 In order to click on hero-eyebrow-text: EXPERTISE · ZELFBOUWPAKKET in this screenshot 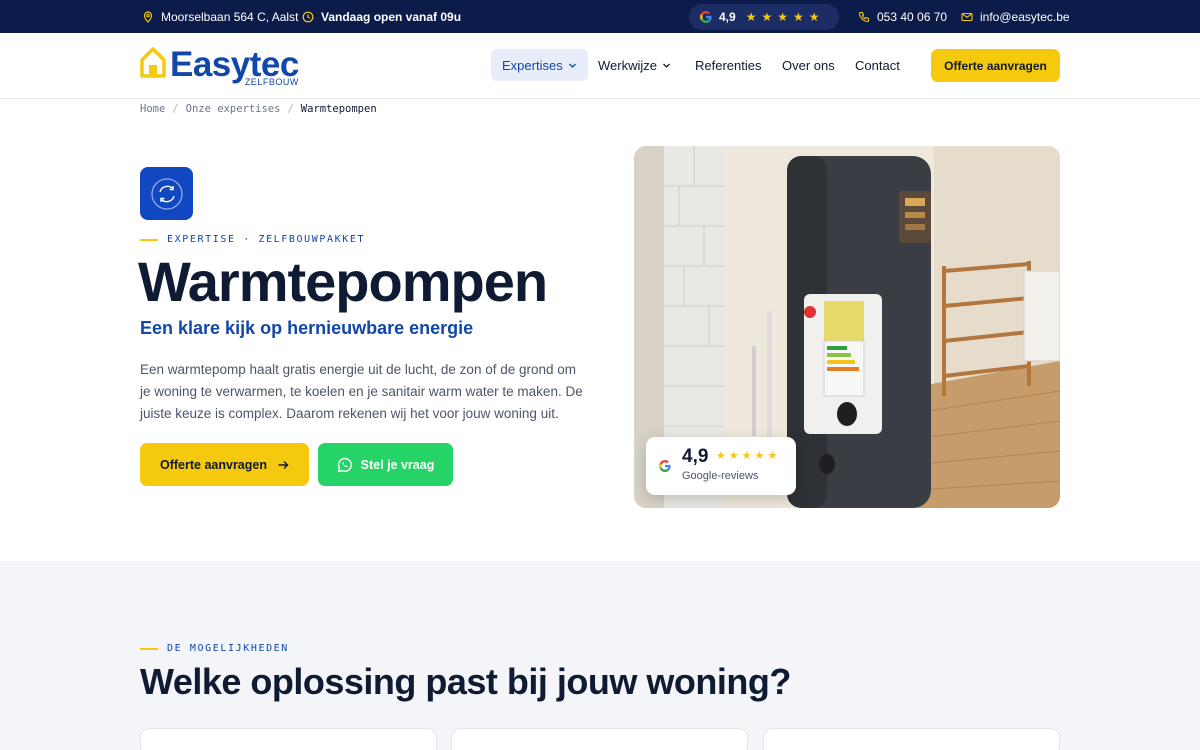, I will do `click(266, 239)`.